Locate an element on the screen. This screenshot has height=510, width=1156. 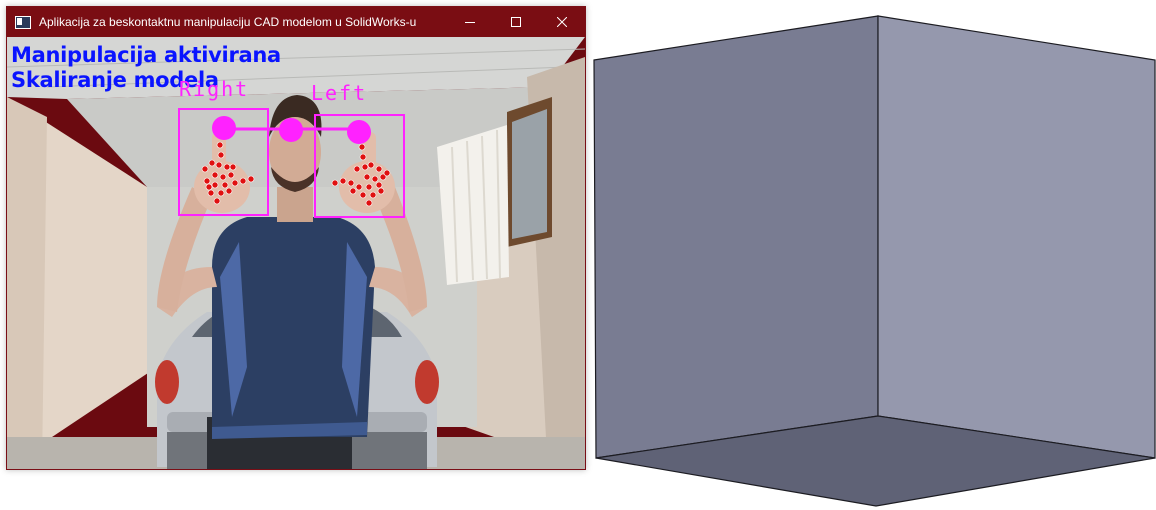
midpoint-marker is located at coordinates (291, 130).